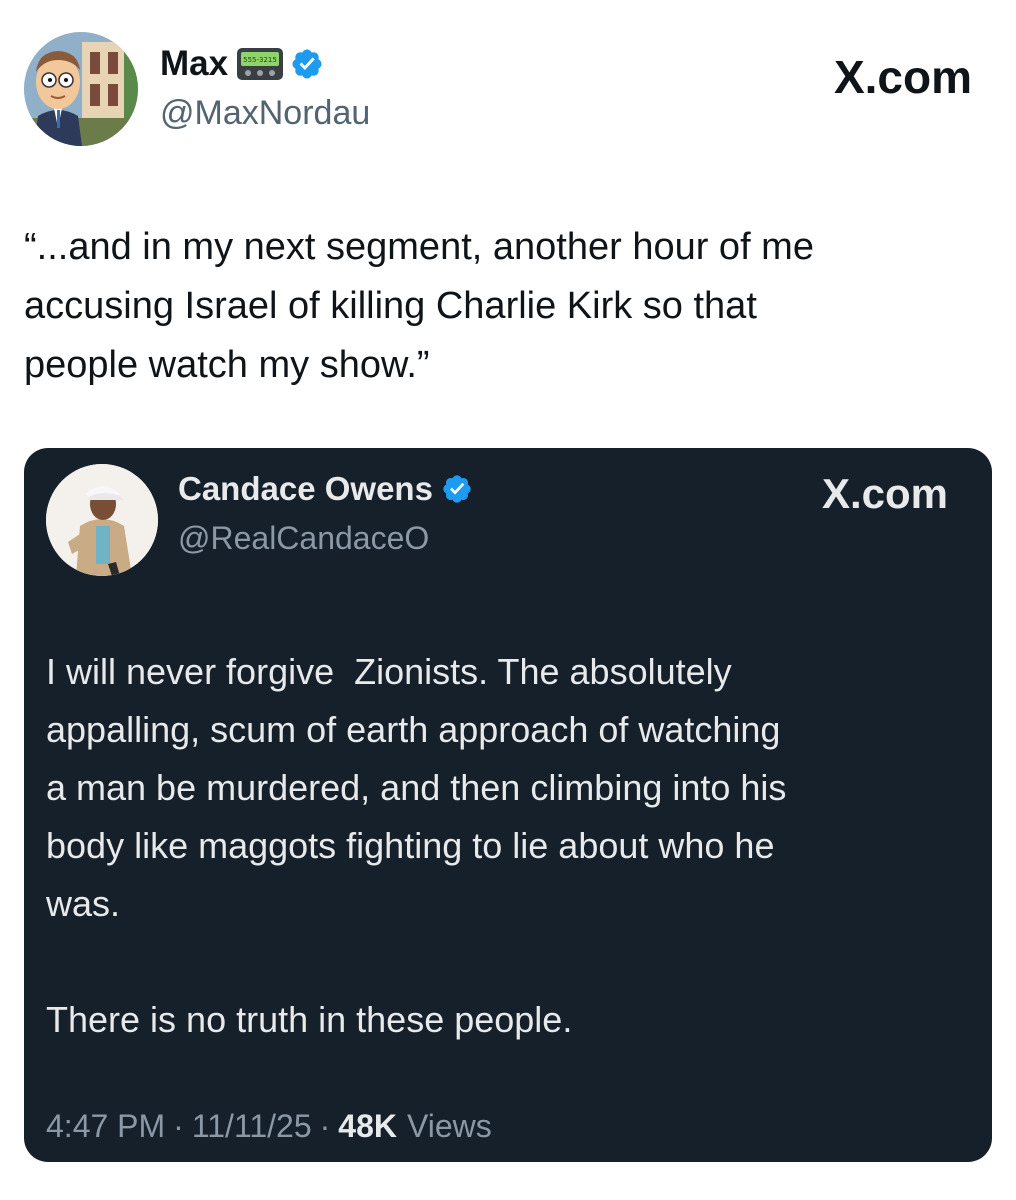 This screenshot has height=1200, width=1016. I want to click on views-count: 48K, so click(367, 1126).